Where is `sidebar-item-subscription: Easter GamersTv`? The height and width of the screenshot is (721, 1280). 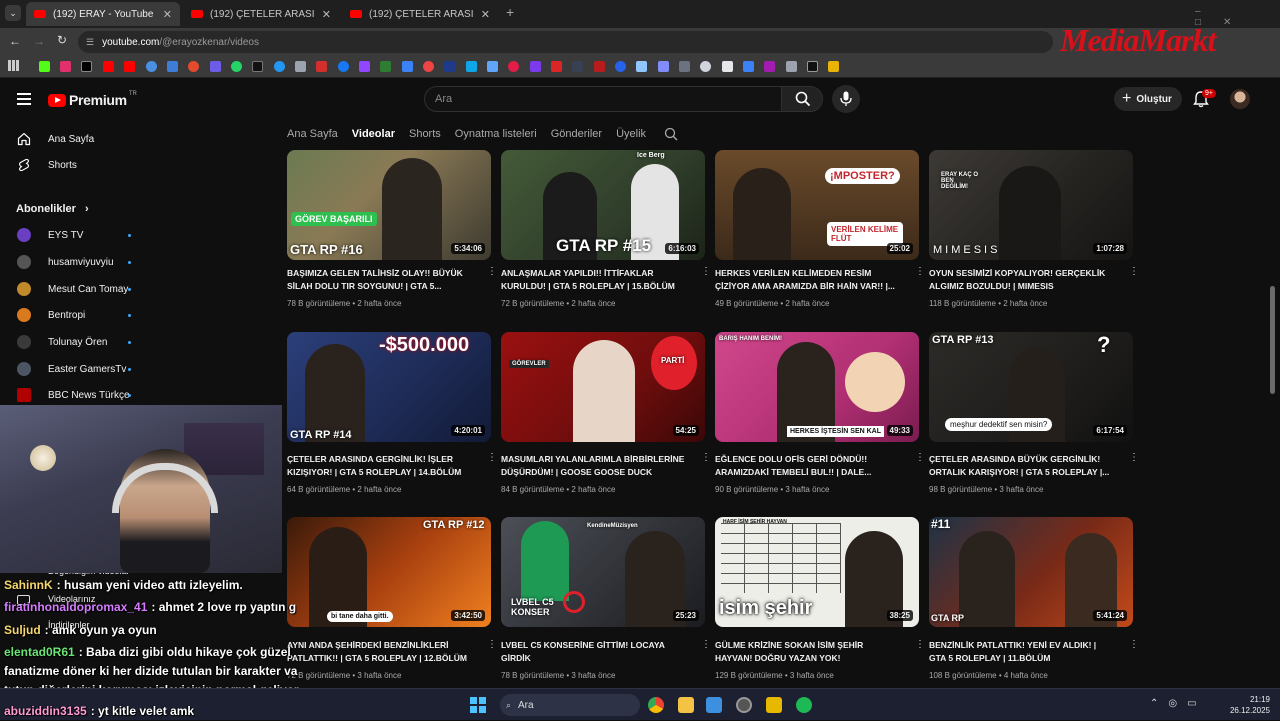
sidebar-item-subscription: Easter GamersTv is located at coordinates (80, 369).